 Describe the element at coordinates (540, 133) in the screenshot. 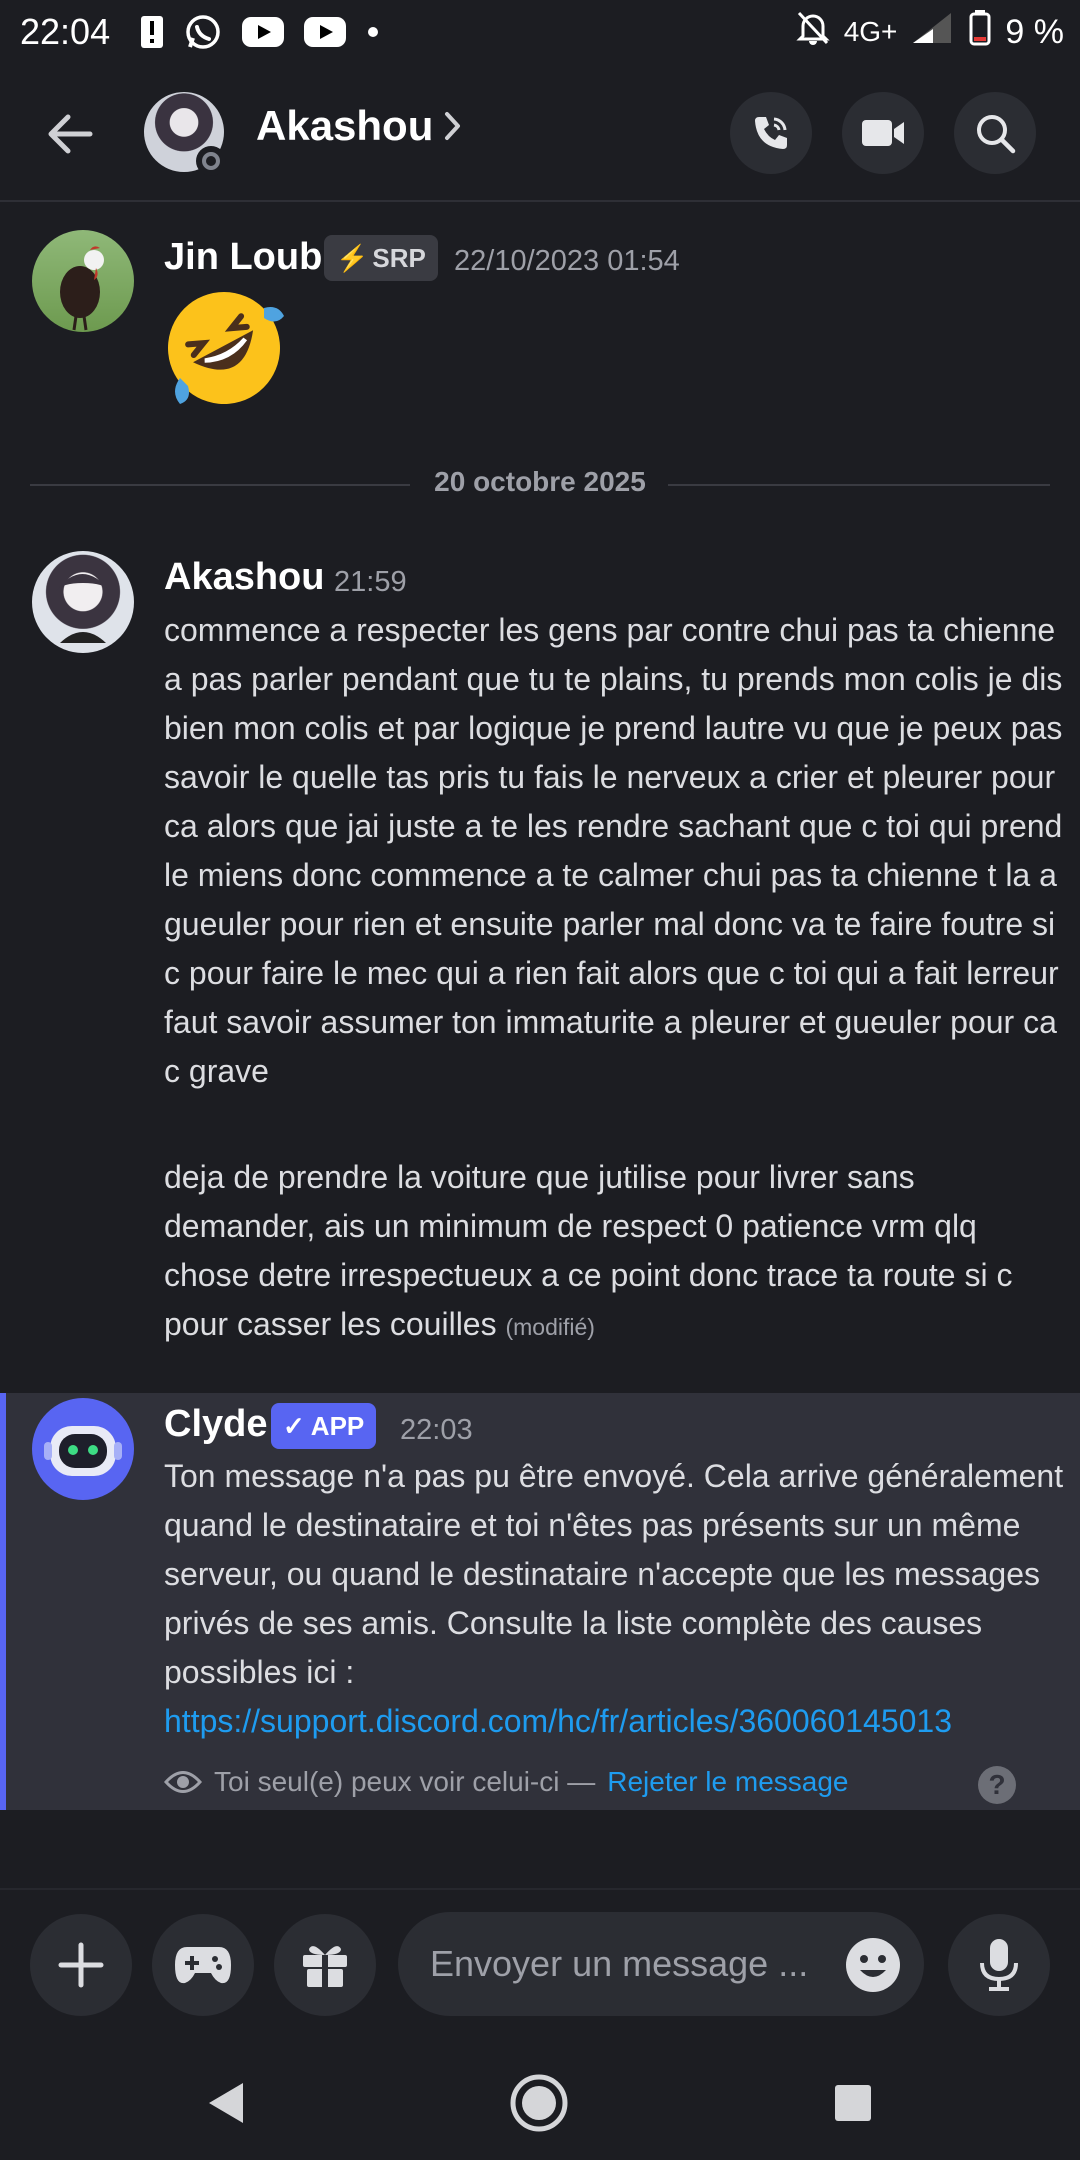

I see `chat-header: Akashou` at that location.